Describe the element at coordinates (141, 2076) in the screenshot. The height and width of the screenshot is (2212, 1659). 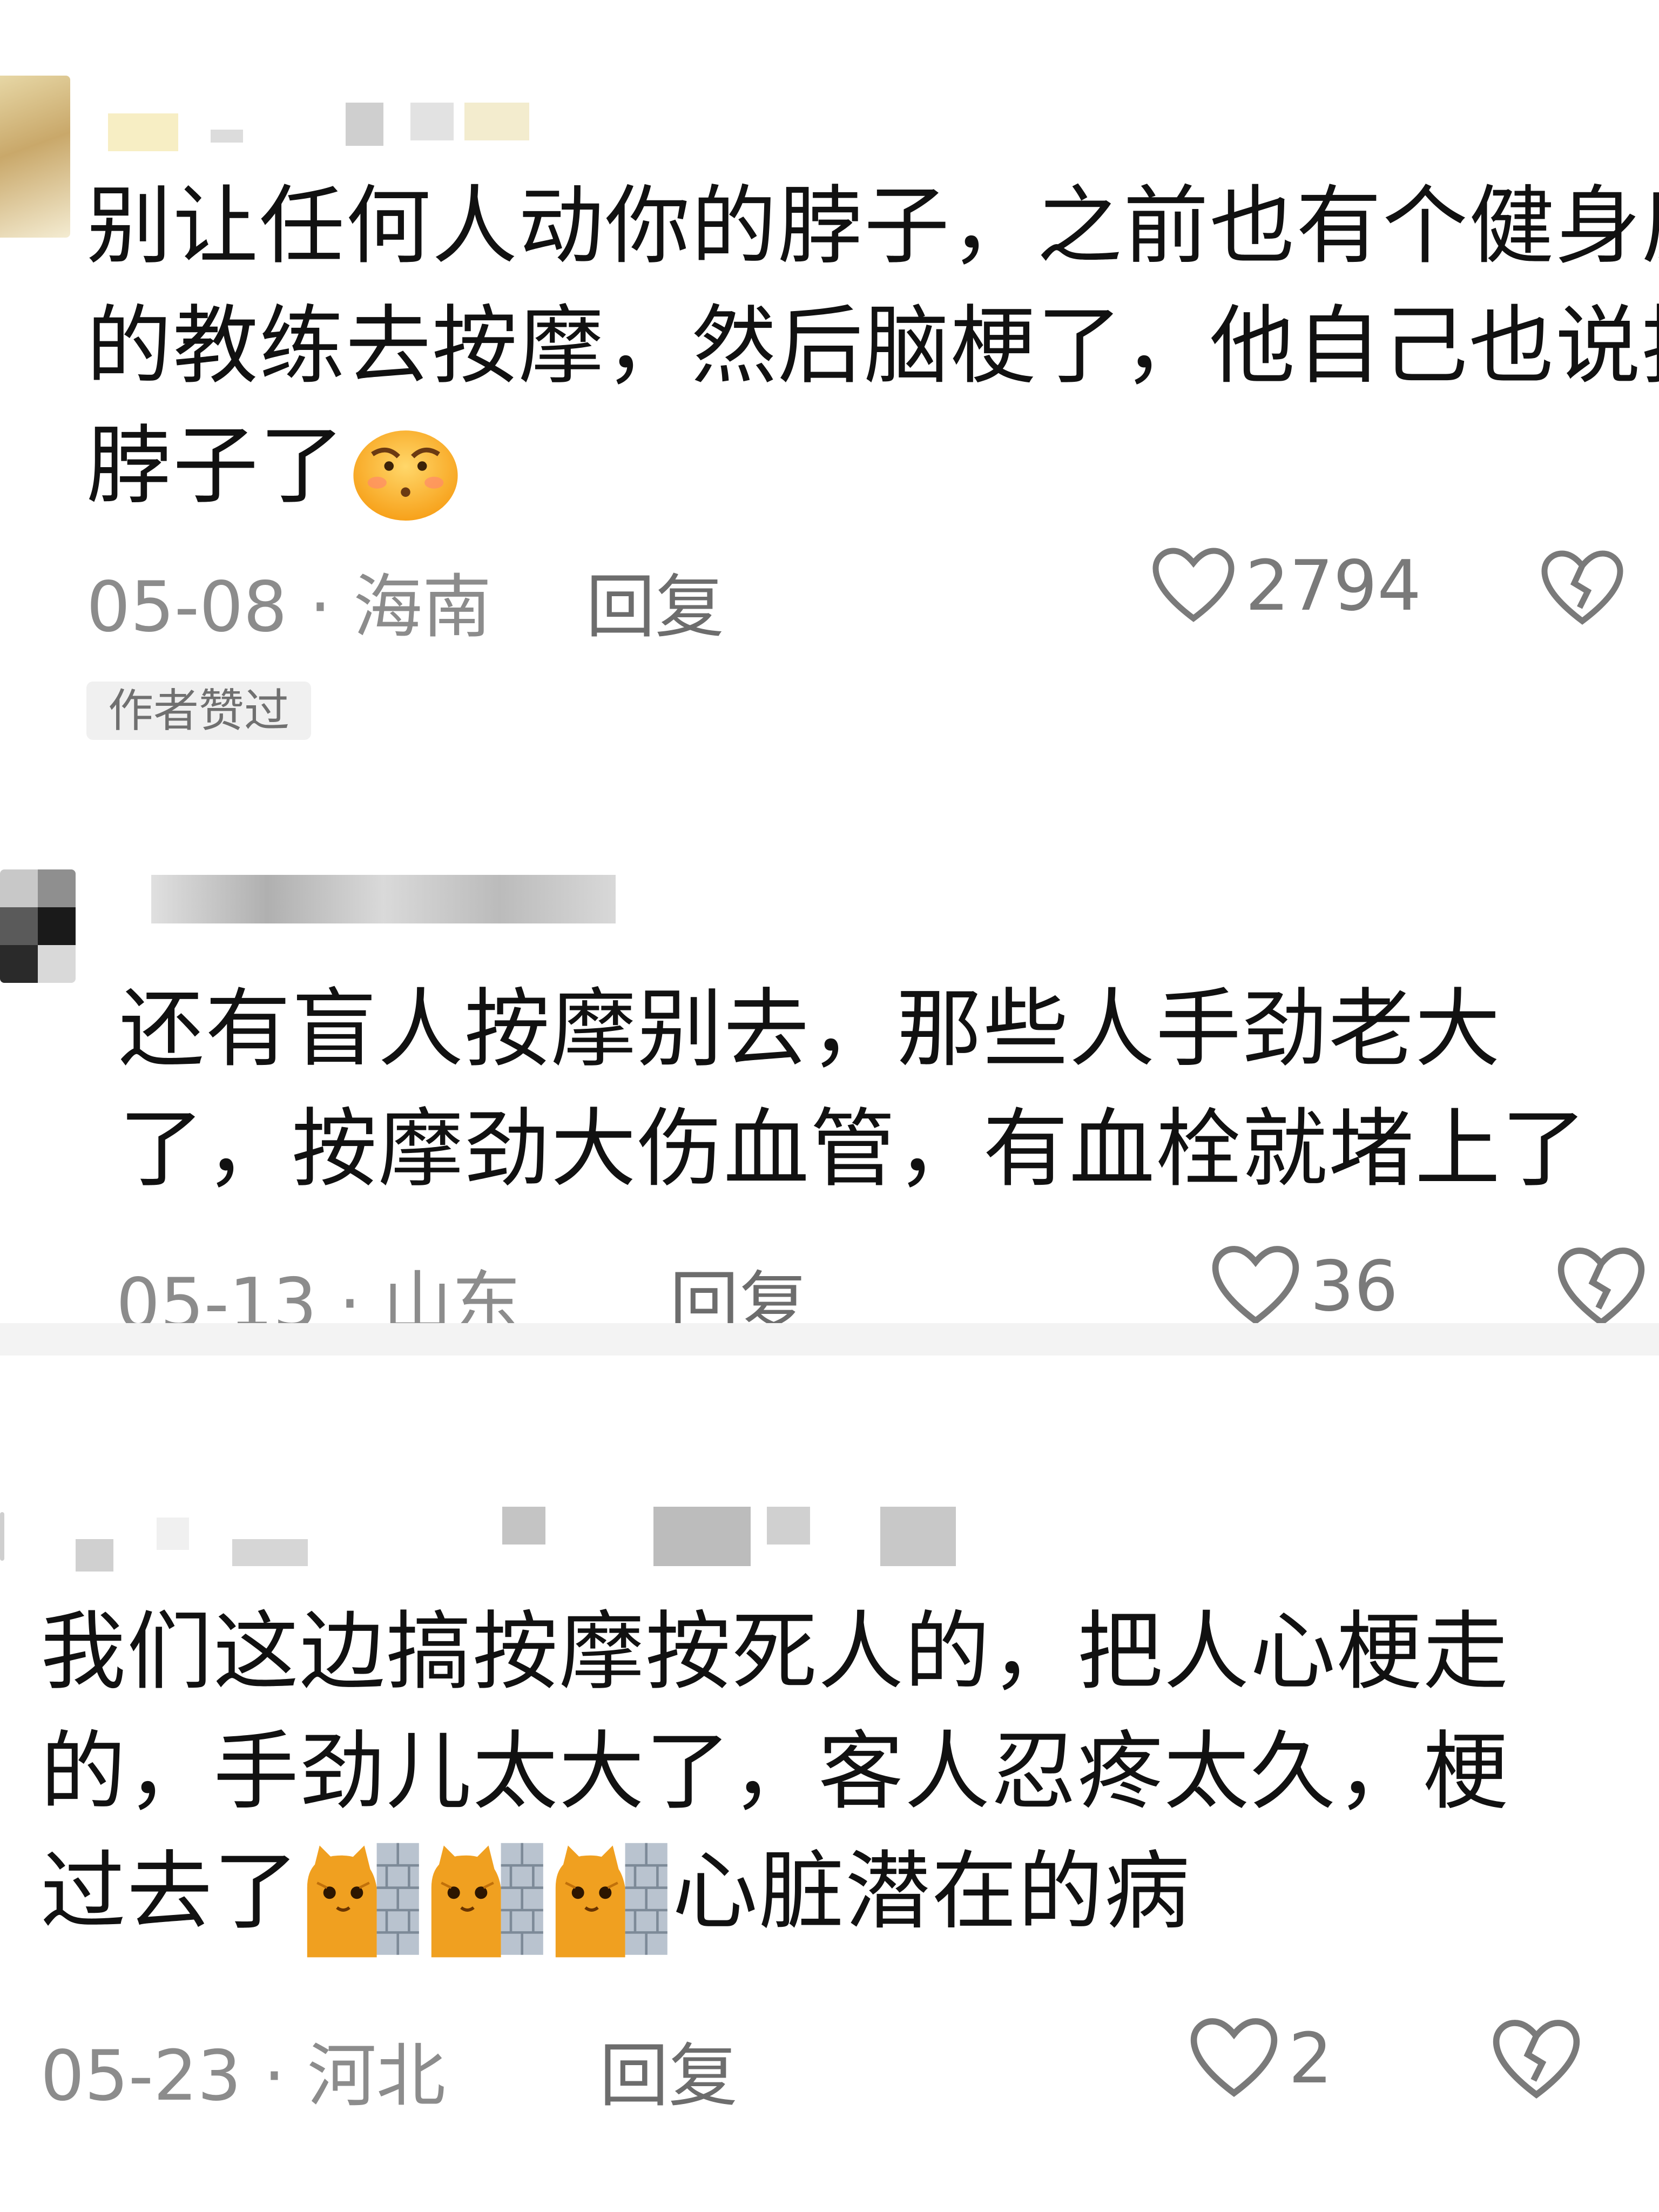
I see `comment-date: 05-23` at that location.